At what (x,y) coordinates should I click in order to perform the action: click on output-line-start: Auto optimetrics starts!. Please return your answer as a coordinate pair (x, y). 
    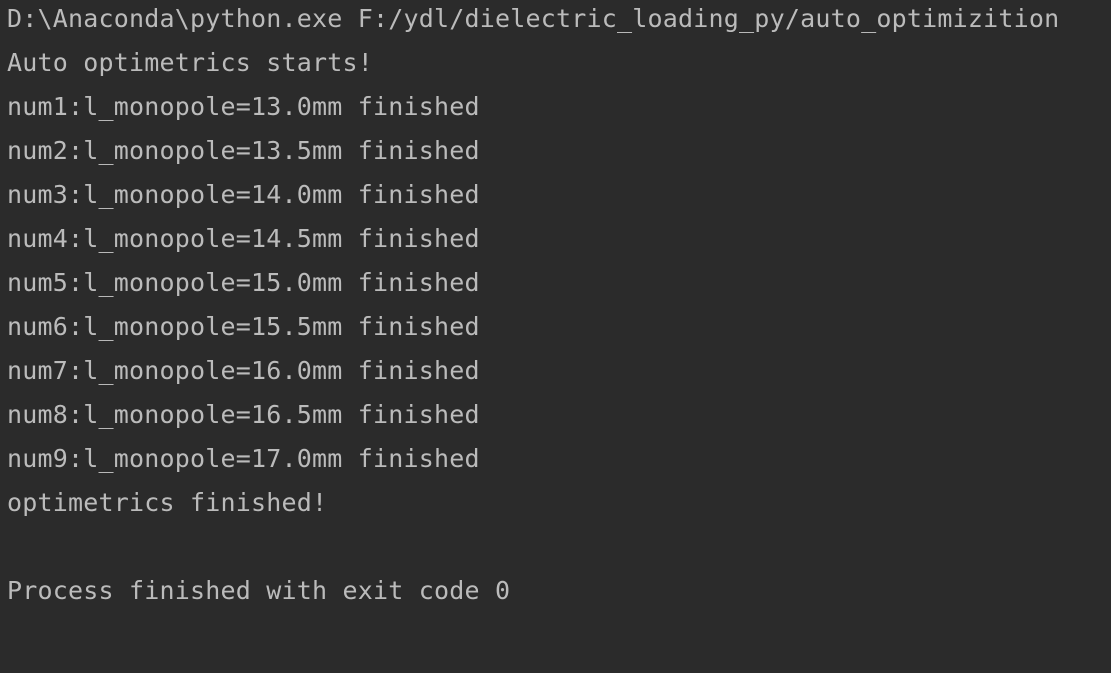
    Looking at the image, I should click on (190, 62).